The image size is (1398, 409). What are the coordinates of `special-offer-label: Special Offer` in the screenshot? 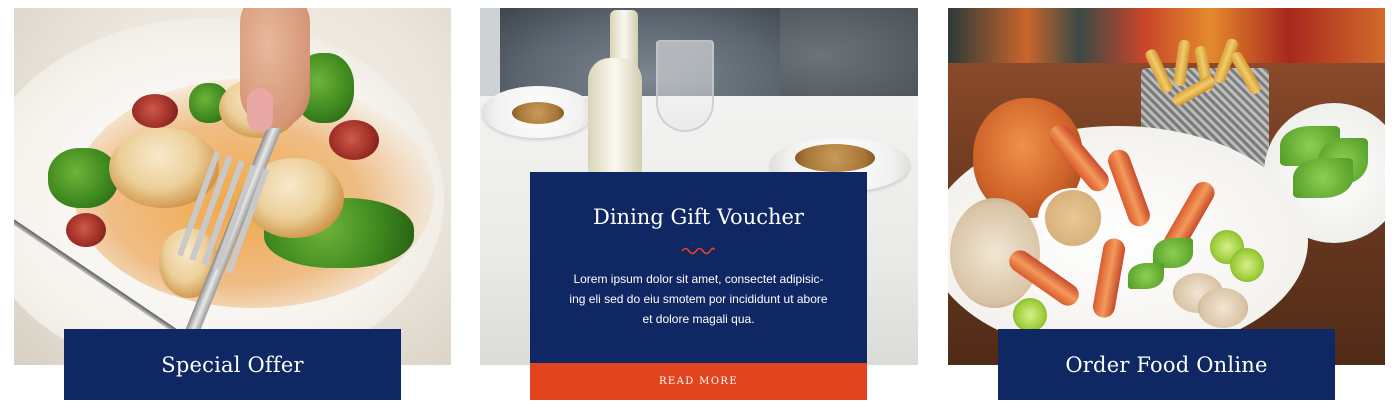 It's located at (232, 364).